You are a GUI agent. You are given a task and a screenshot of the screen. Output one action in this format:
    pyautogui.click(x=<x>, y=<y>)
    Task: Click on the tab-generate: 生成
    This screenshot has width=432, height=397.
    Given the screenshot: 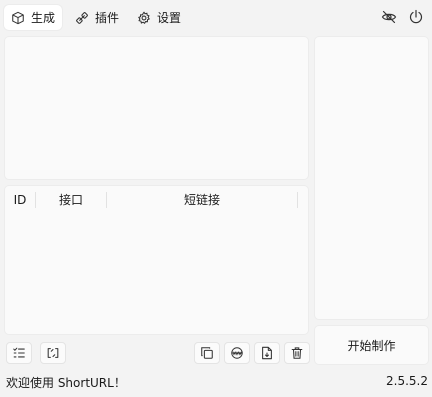 What is the action you would take?
    pyautogui.click(x=33, y=17)
    